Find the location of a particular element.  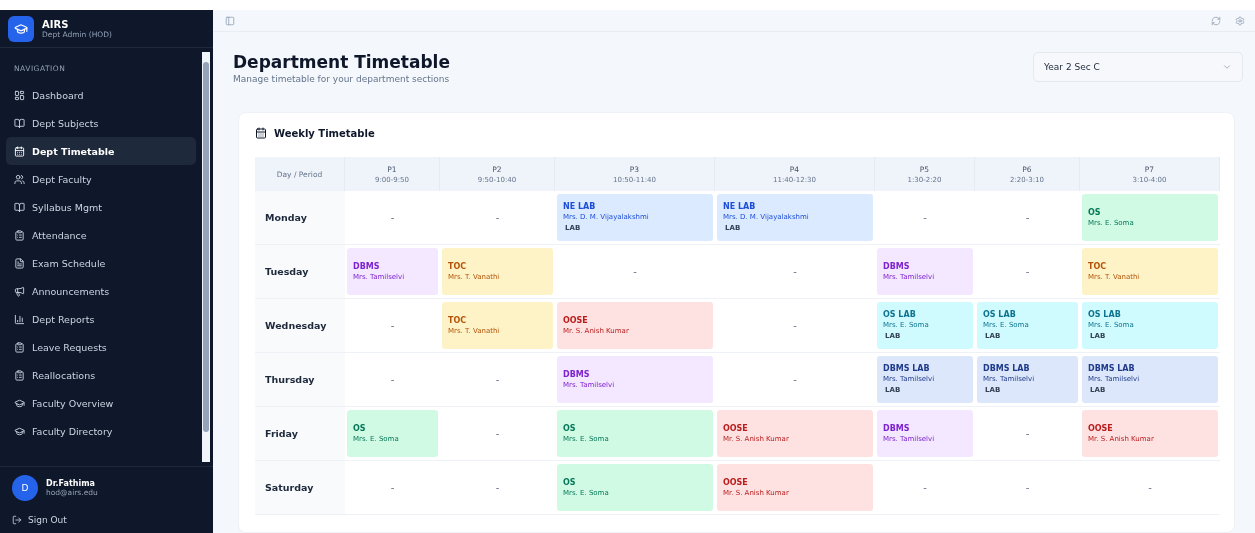

document-icon is located at coordinates (19, 263).